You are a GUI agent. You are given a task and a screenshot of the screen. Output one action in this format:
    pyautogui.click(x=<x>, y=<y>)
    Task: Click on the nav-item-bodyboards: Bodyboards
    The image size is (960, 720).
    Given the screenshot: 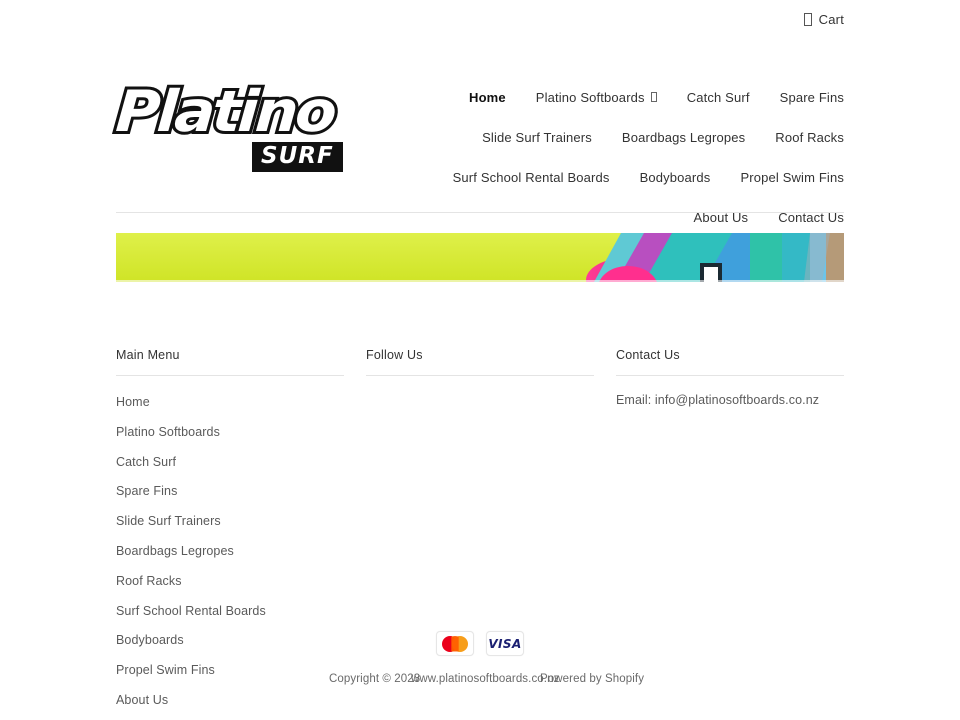 What is the action you would take?
    pyautogui.click(x=675, y=178)
    